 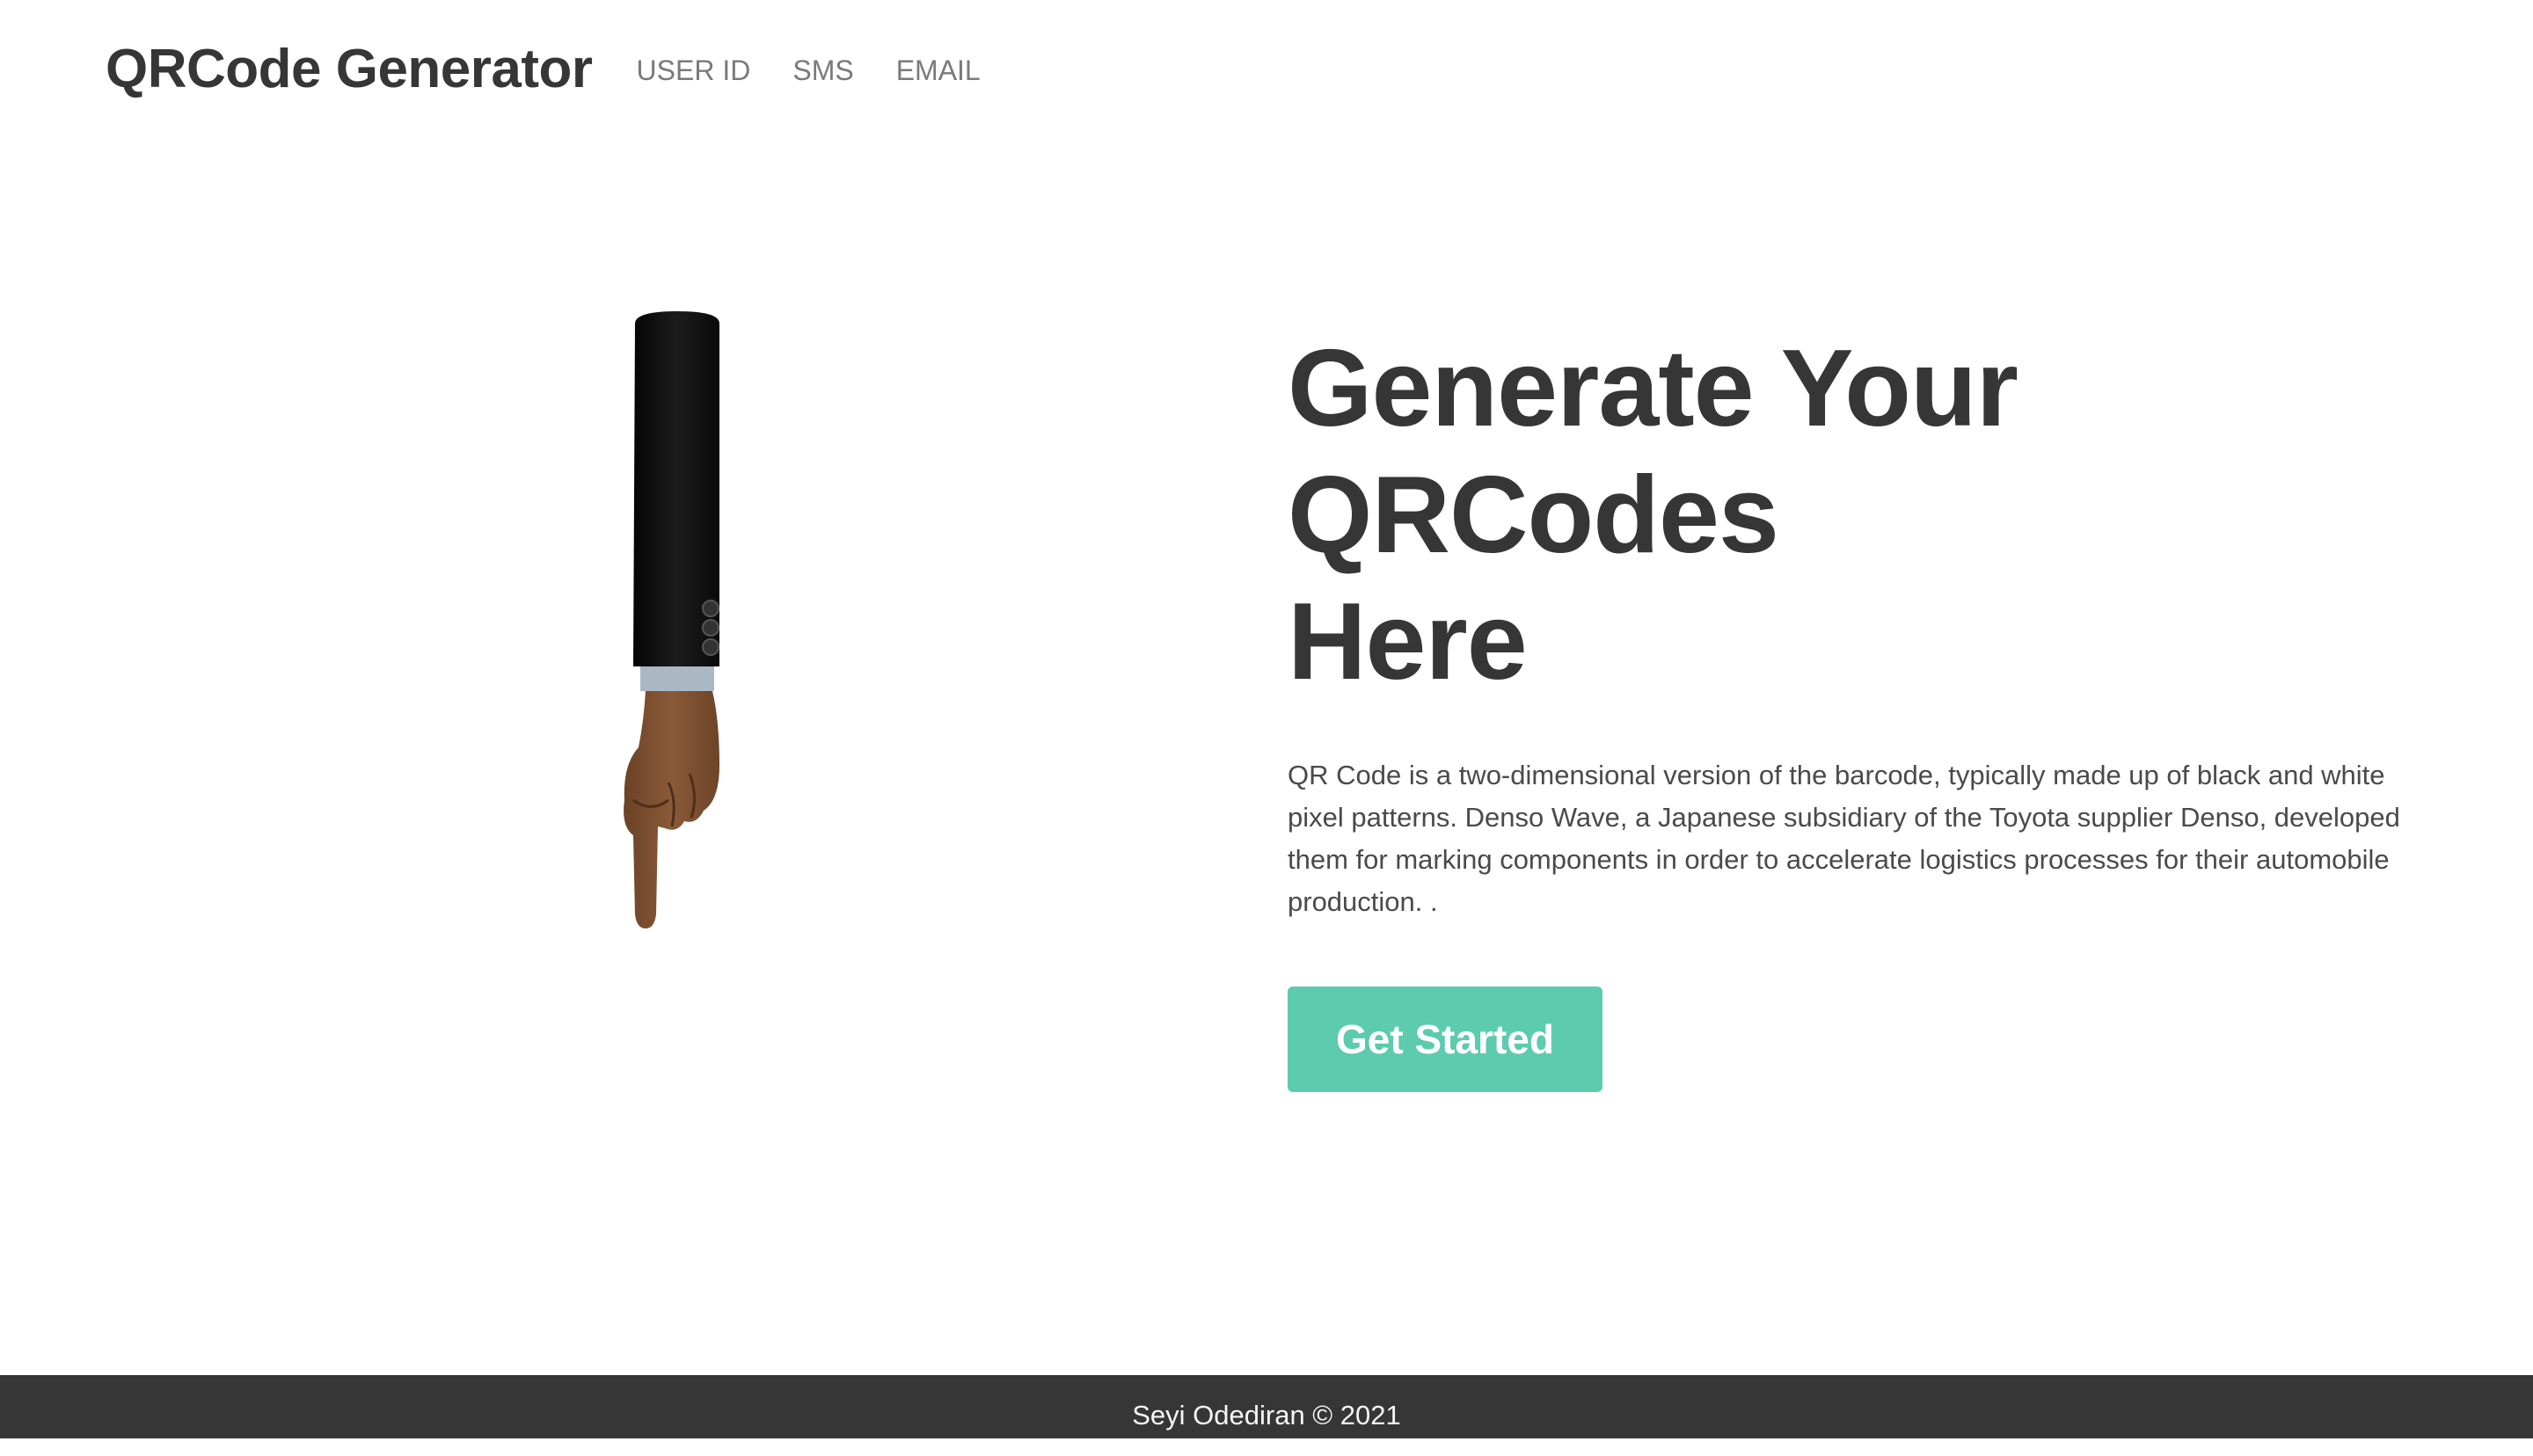 I want to click on nav-link-email: EMAIL, so click(x=939, y=71).